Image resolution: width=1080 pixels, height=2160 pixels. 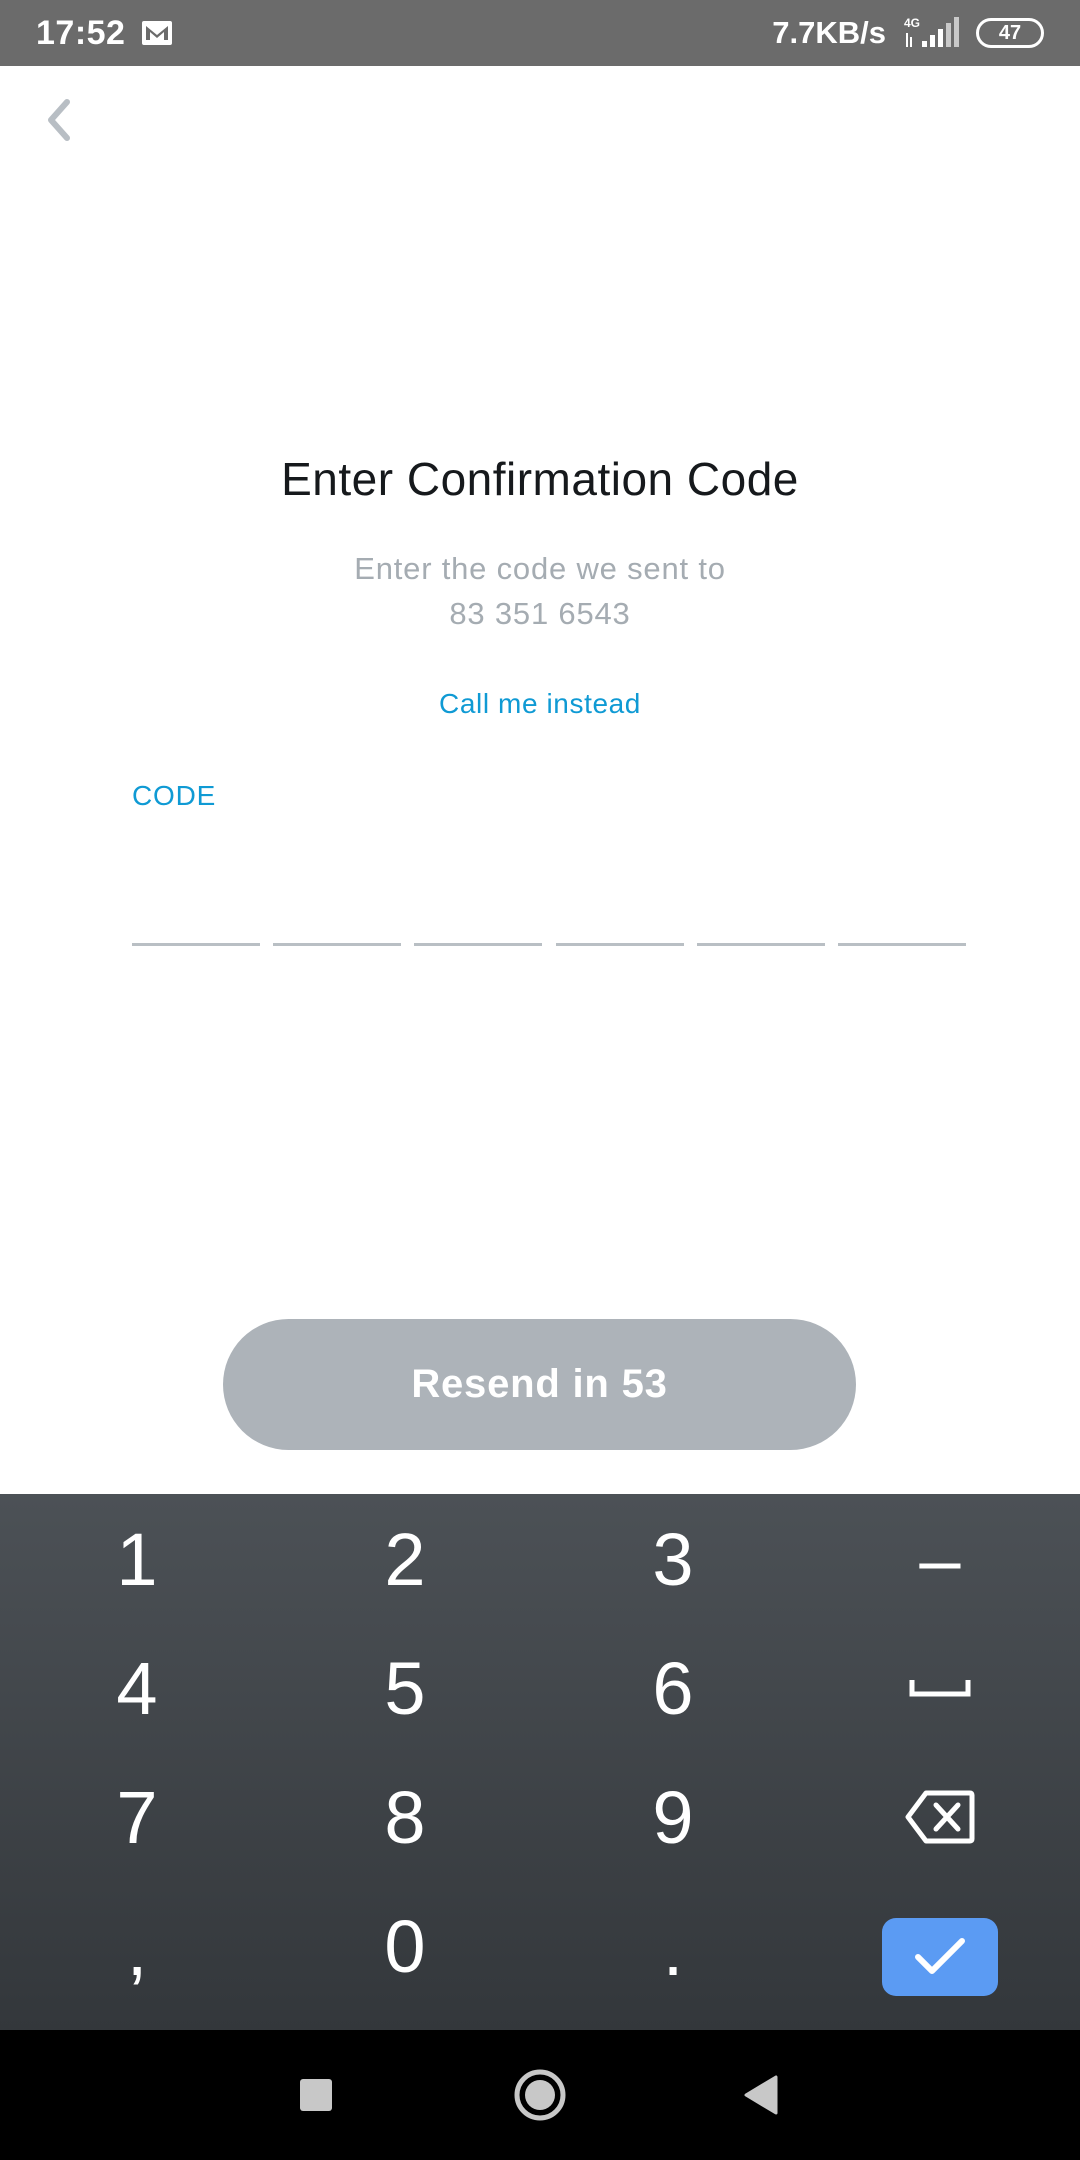 I want to click on key-9: 9, so click(x=673, y=1817).